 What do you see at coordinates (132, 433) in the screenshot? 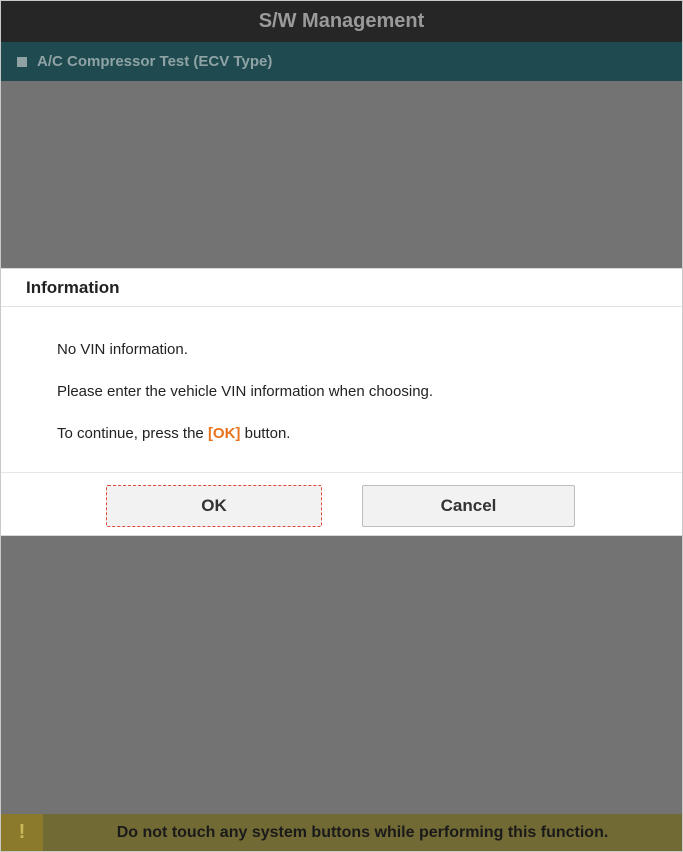
I see `message-text: To continue, press the` at bounding box center [132, 433].